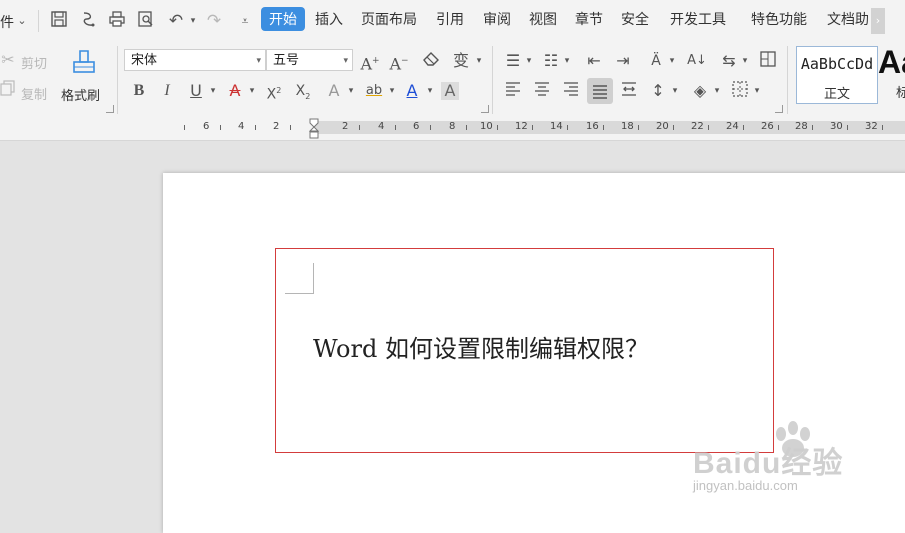 The image size is (905, 533). What do you see at coordinates (600, 91) in the screenshot?
I see `justify-icon` at bounding box center [600, 91].